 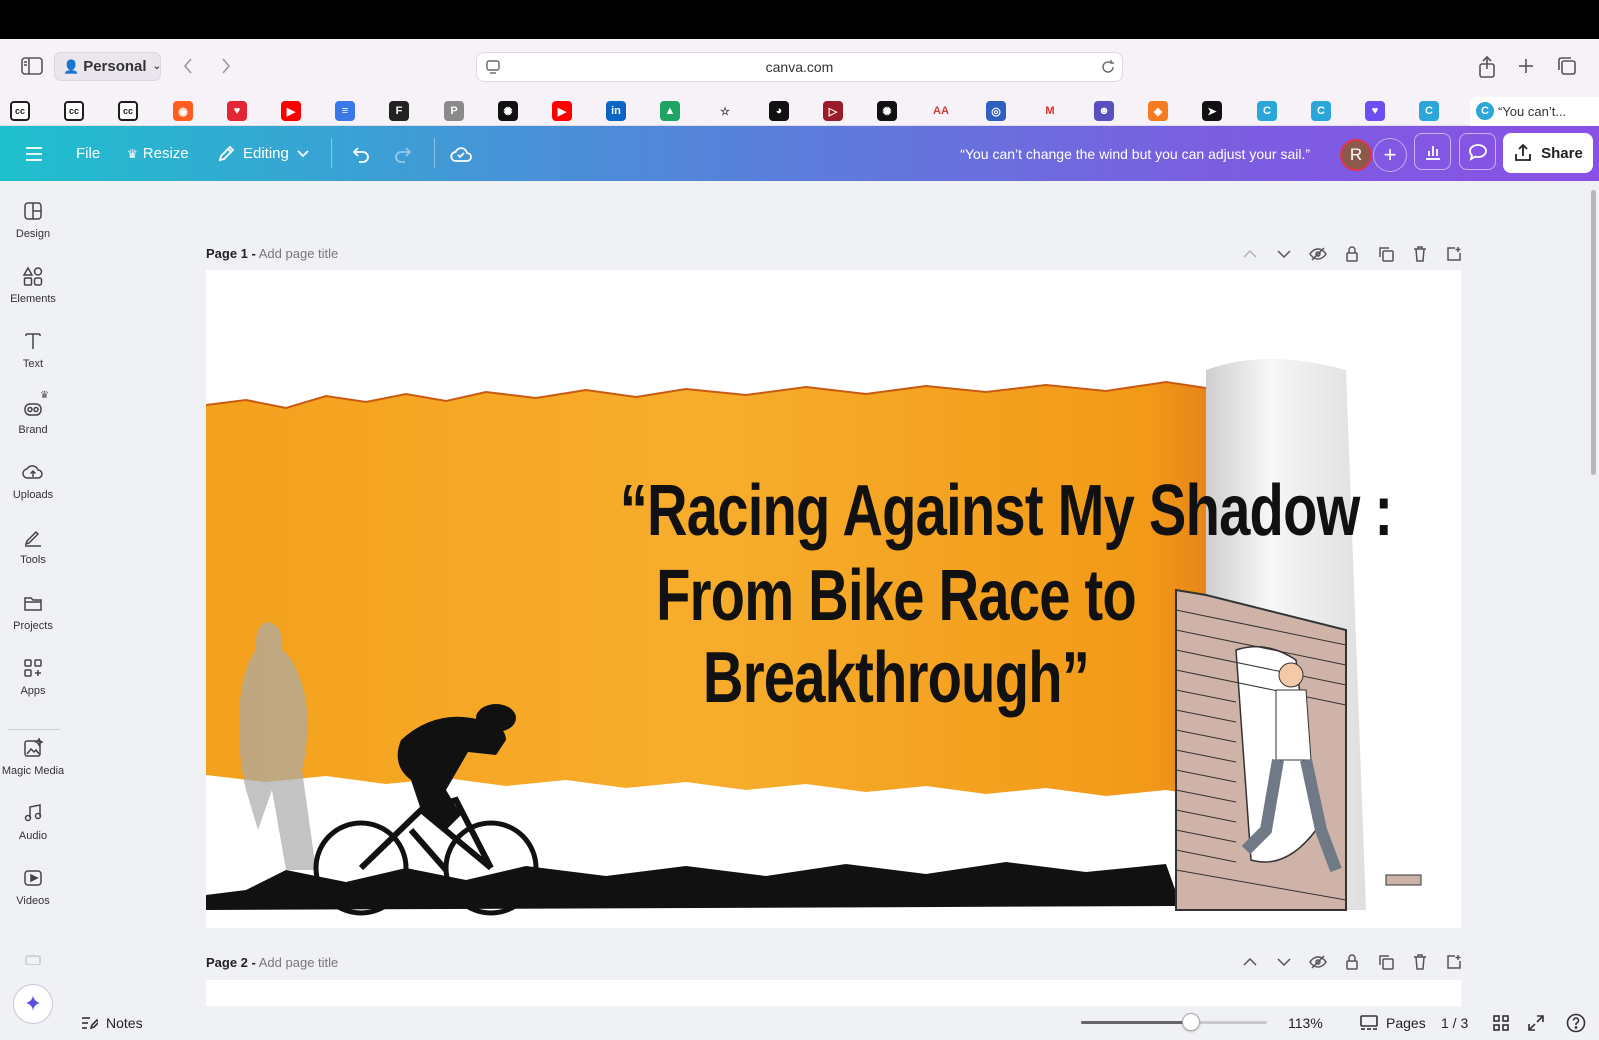 I want to click on back-icon, so click(x=188, y=66).